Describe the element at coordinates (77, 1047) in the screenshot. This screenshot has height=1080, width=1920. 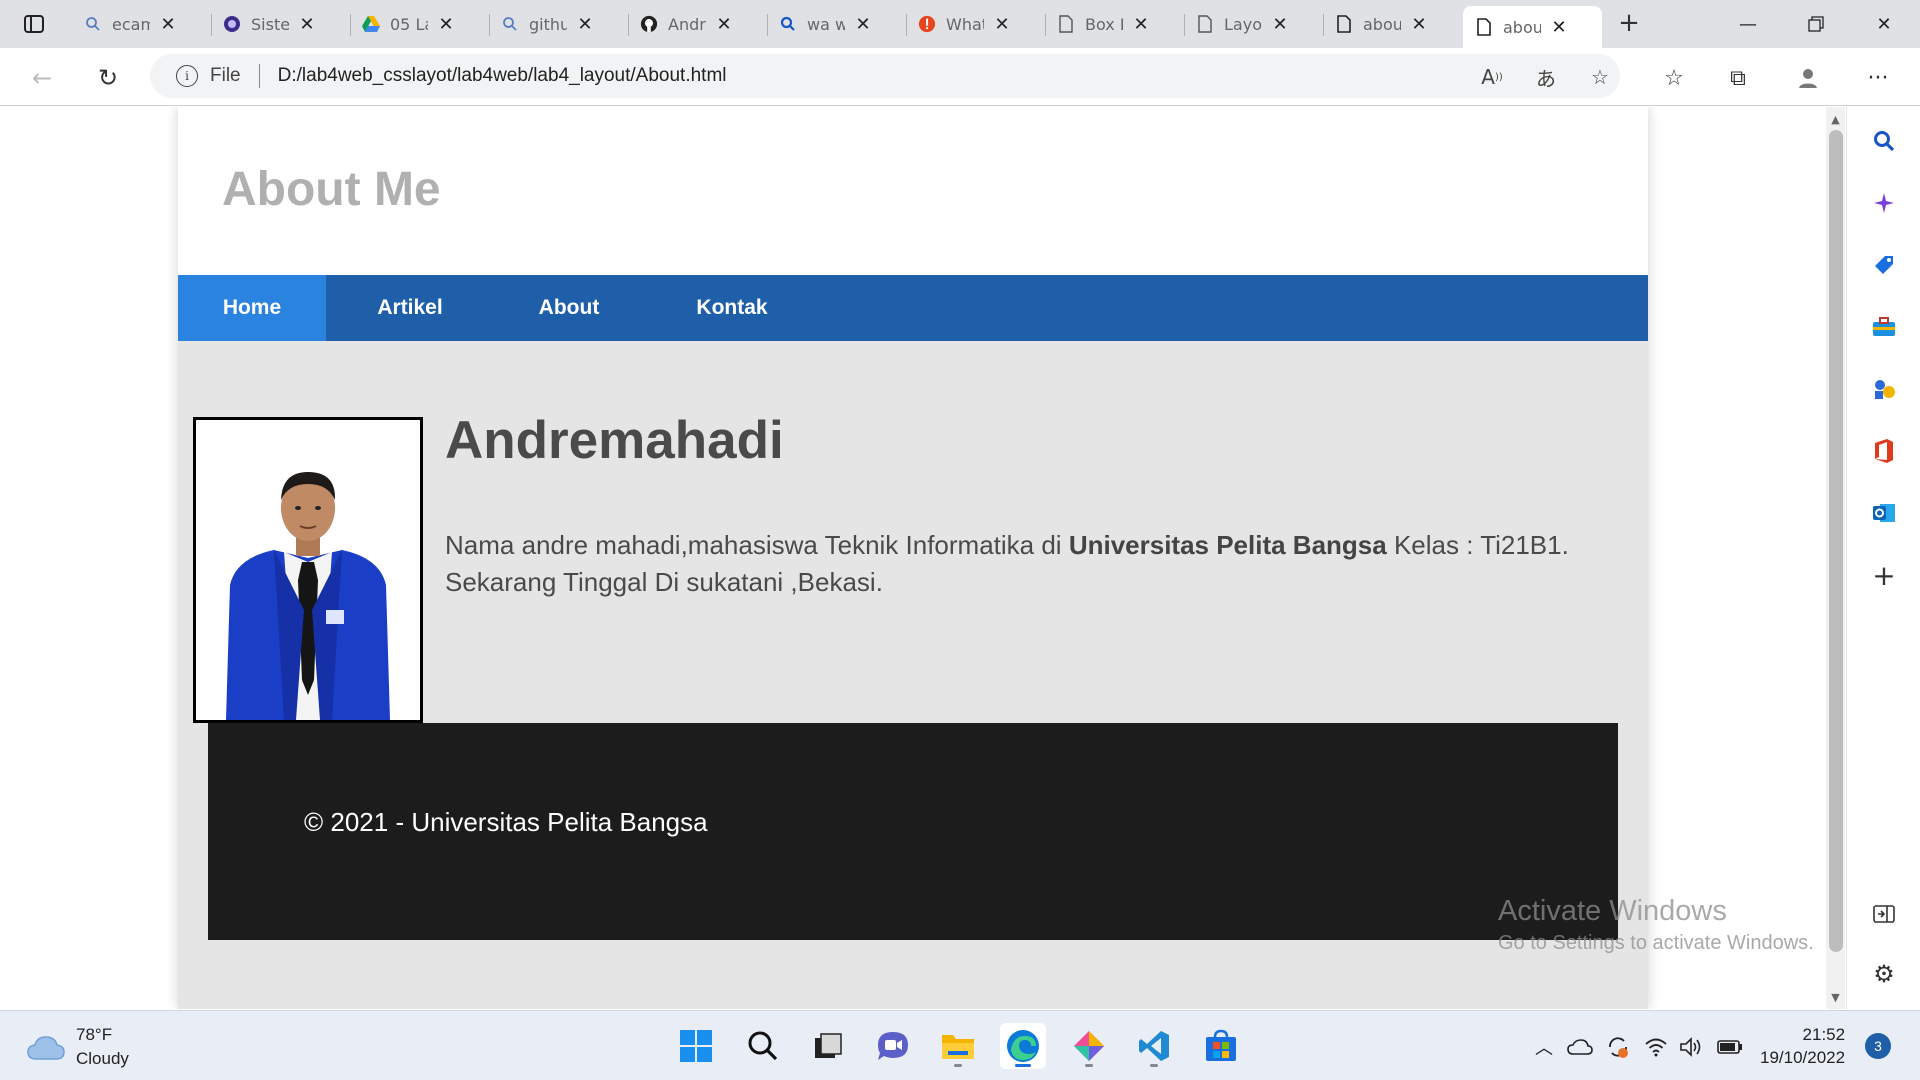
I see `weather-widget: 78°F Cloudy` at that location.